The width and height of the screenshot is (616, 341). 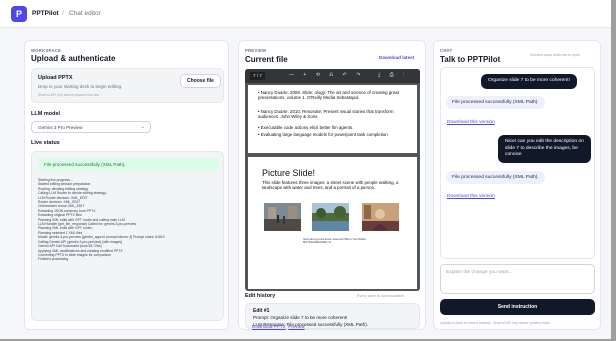 I want to click on live-status-label: Live status, so click(x=45, y=143).